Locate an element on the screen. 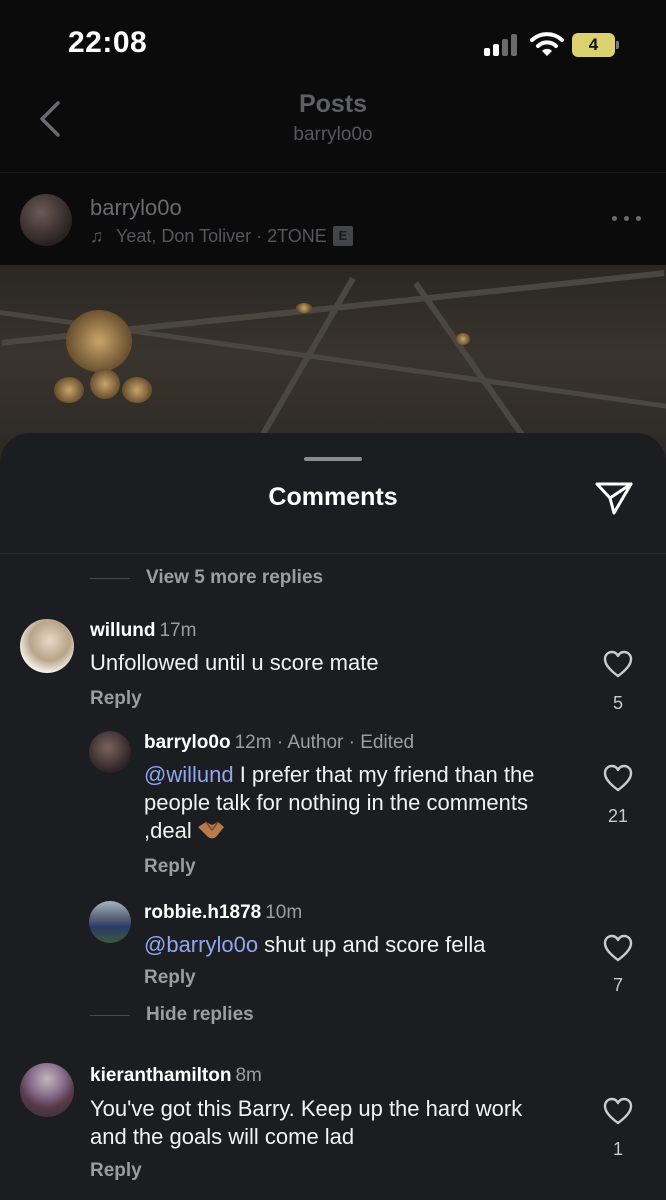  like-count: 1 is located at coordinates (617, 1149).